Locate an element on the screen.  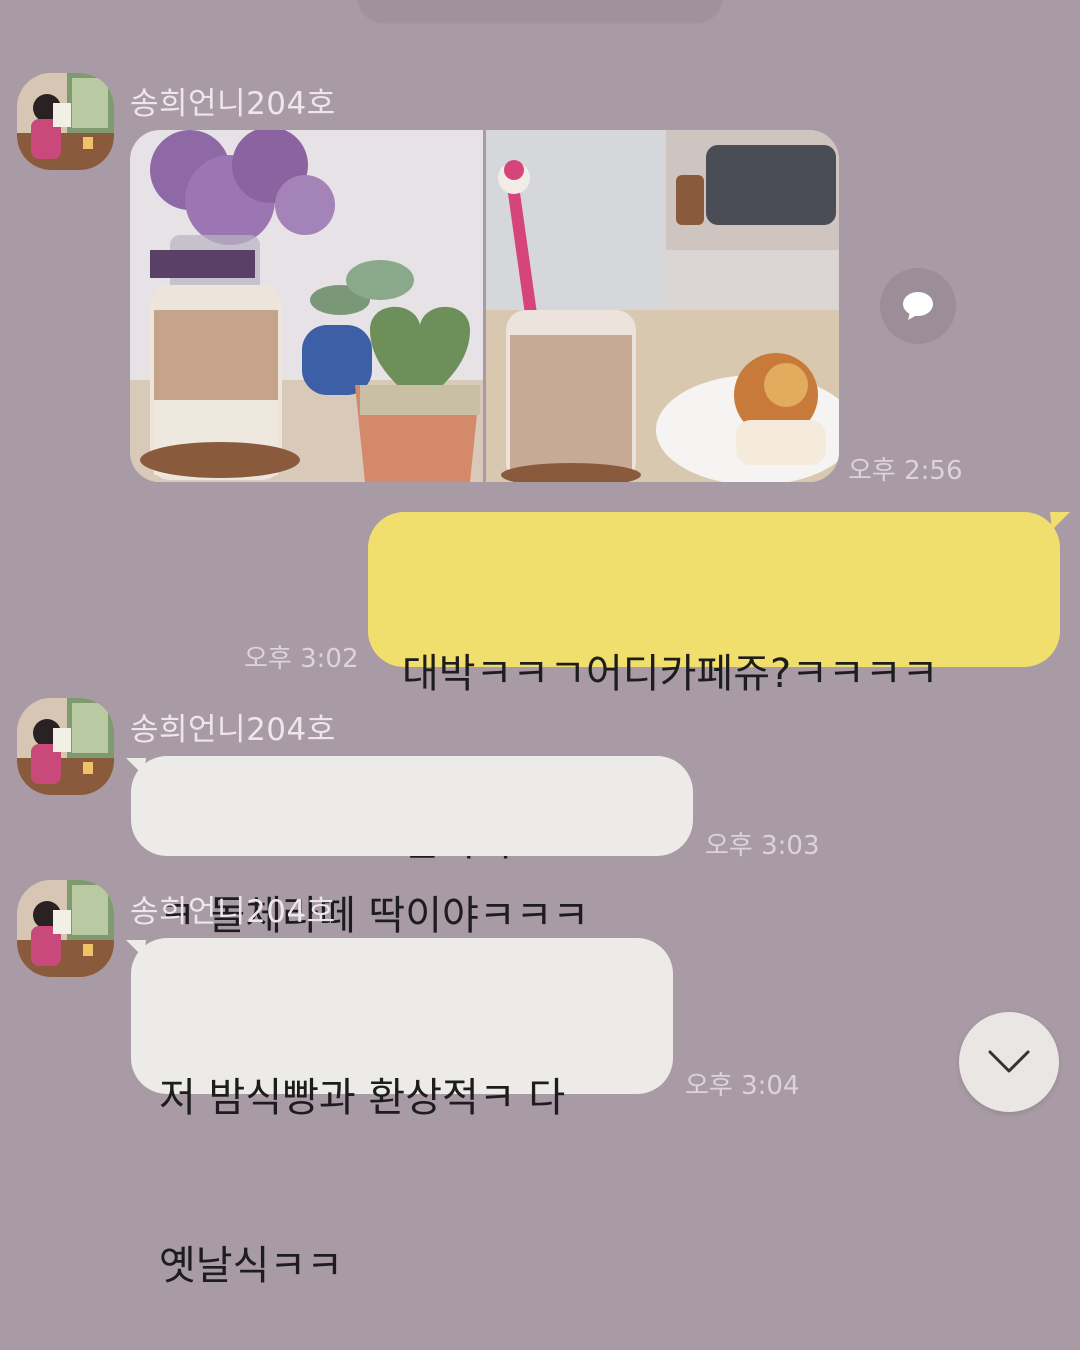
speech-bubble-icon is located at coordinates (918, 306).